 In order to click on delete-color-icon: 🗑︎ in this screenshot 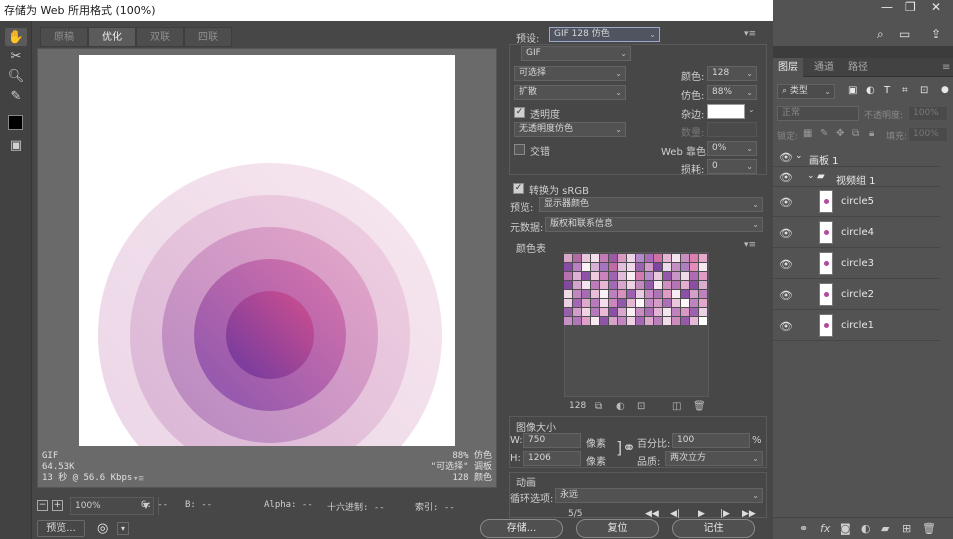, I will do `click(699, 406)`.